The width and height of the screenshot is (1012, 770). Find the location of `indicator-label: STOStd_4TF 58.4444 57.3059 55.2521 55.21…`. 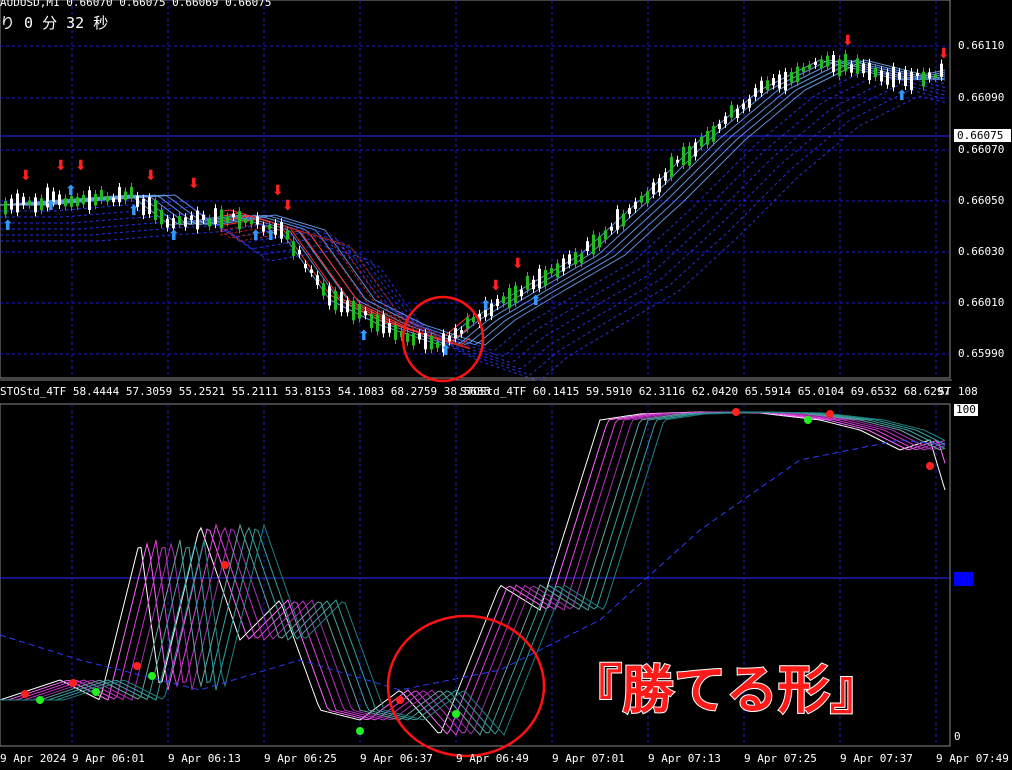

indicator-label: STOStd_4TF 58.4444 57.3059 55.2521 55.21… is located at coordinates (245, 391).